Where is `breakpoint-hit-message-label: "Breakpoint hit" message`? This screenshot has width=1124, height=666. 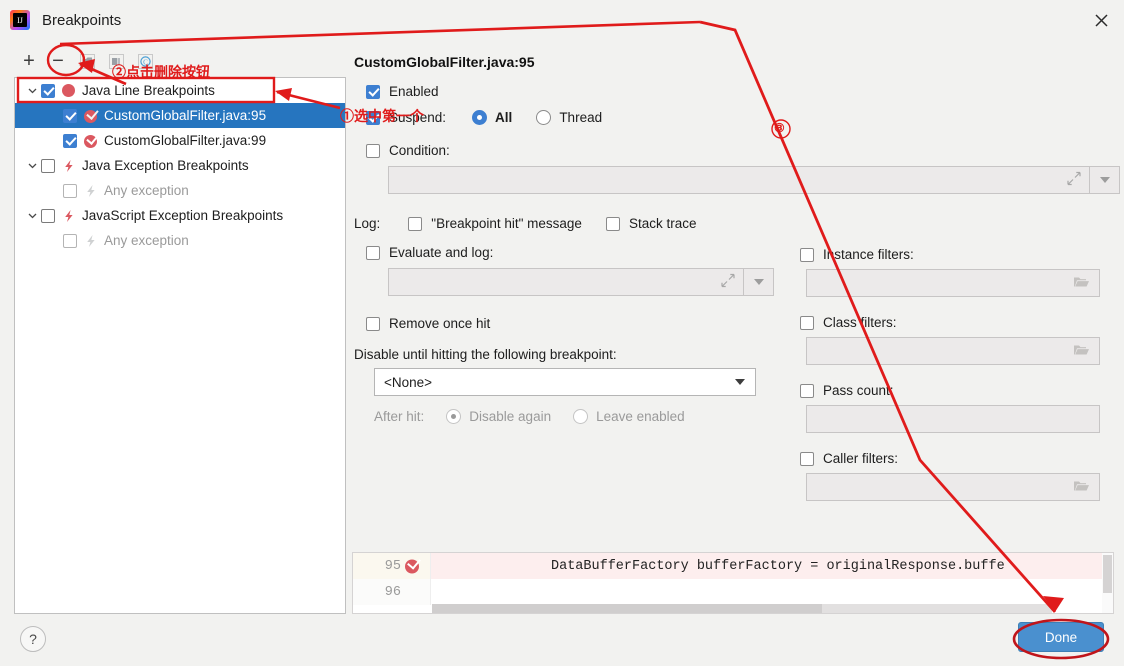 breakpoint-hit-message-label: "Breakpoint hit" message is located at coordinates (506, 223).